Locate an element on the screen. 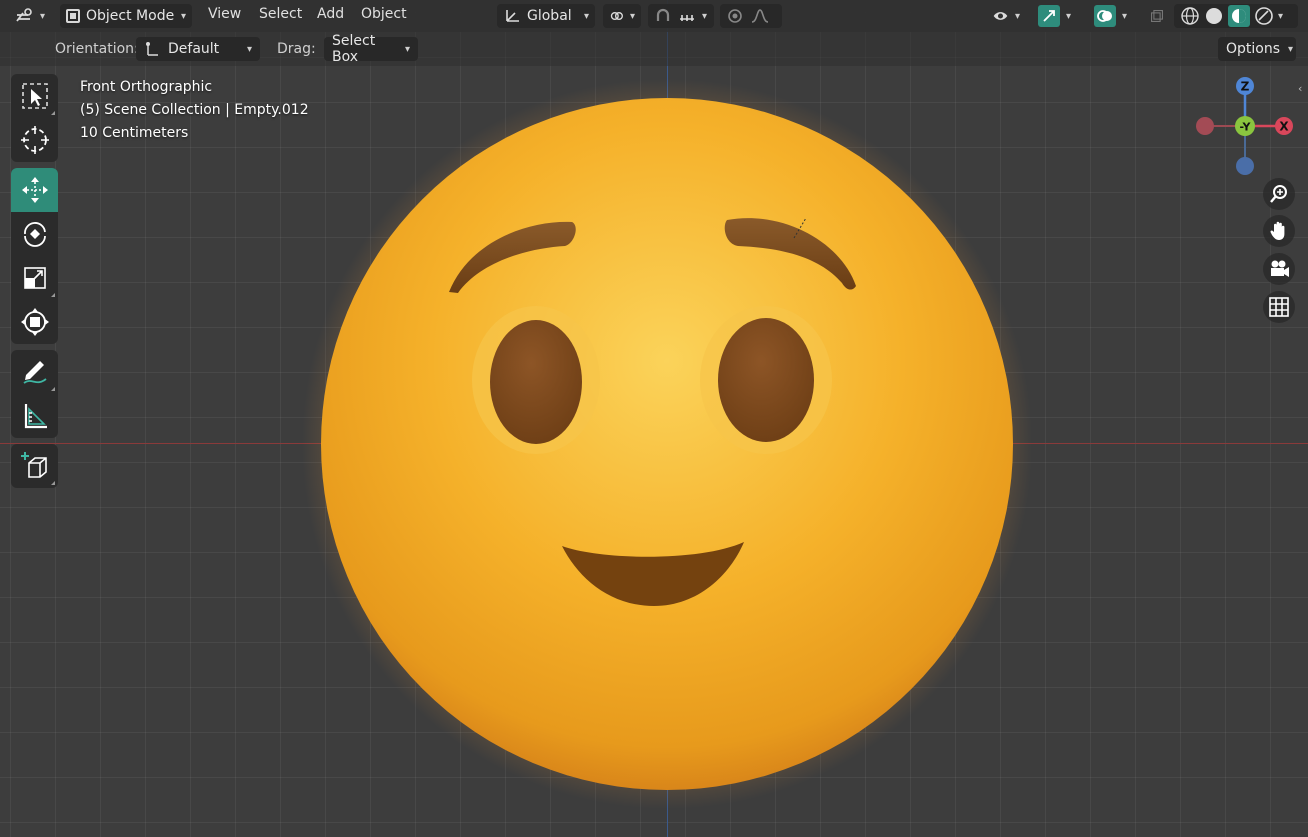 The height and width of the screenshot is (837, 1308). move-icon is located at coordinates (34, 190).